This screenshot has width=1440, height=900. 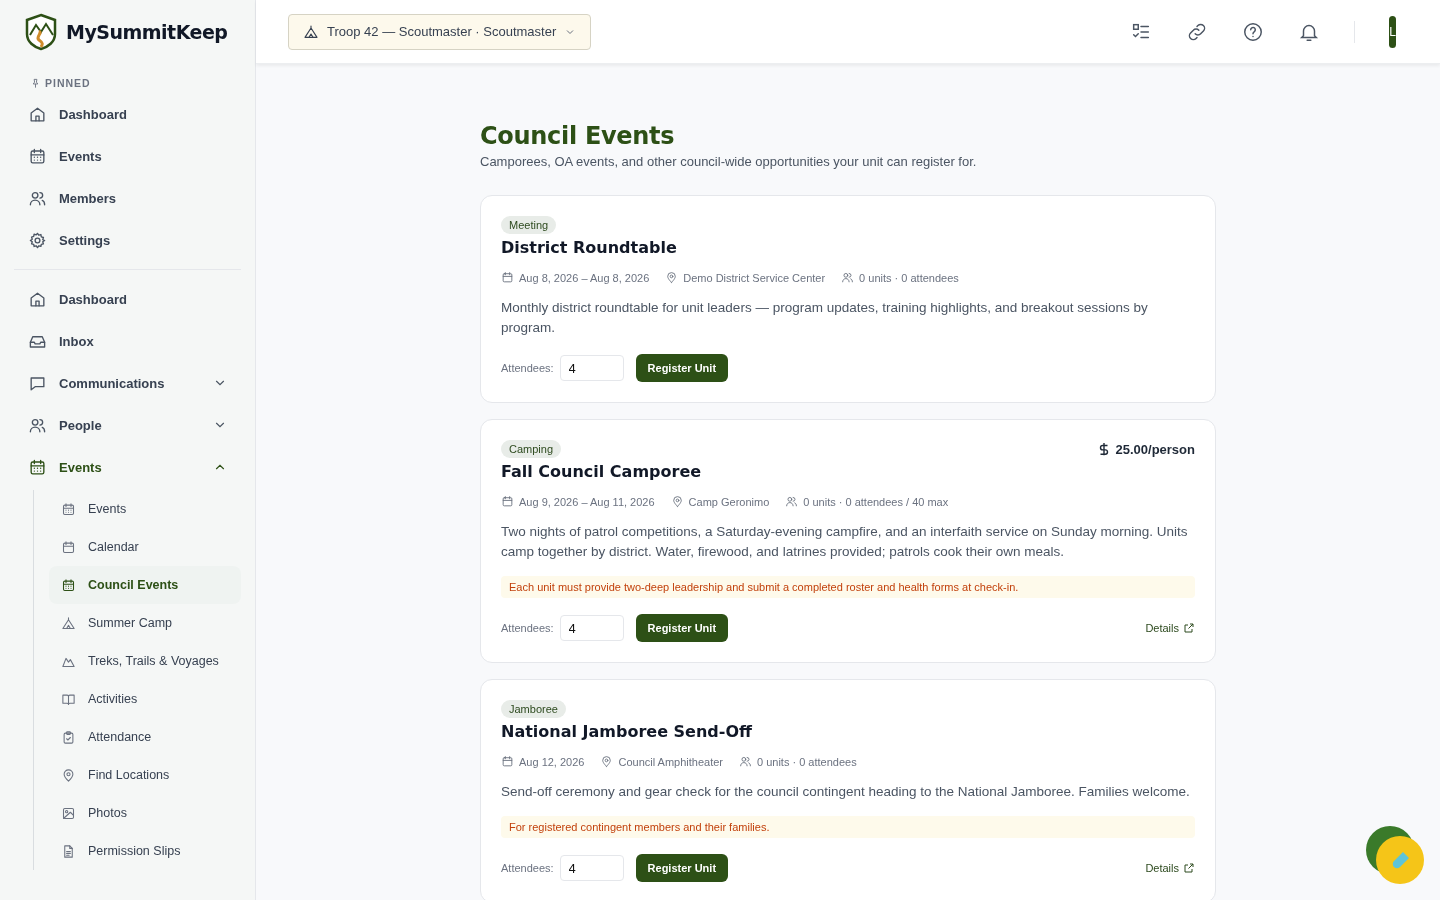 I want to click on sidebar-item: Communications, so click(x=127, y=383).